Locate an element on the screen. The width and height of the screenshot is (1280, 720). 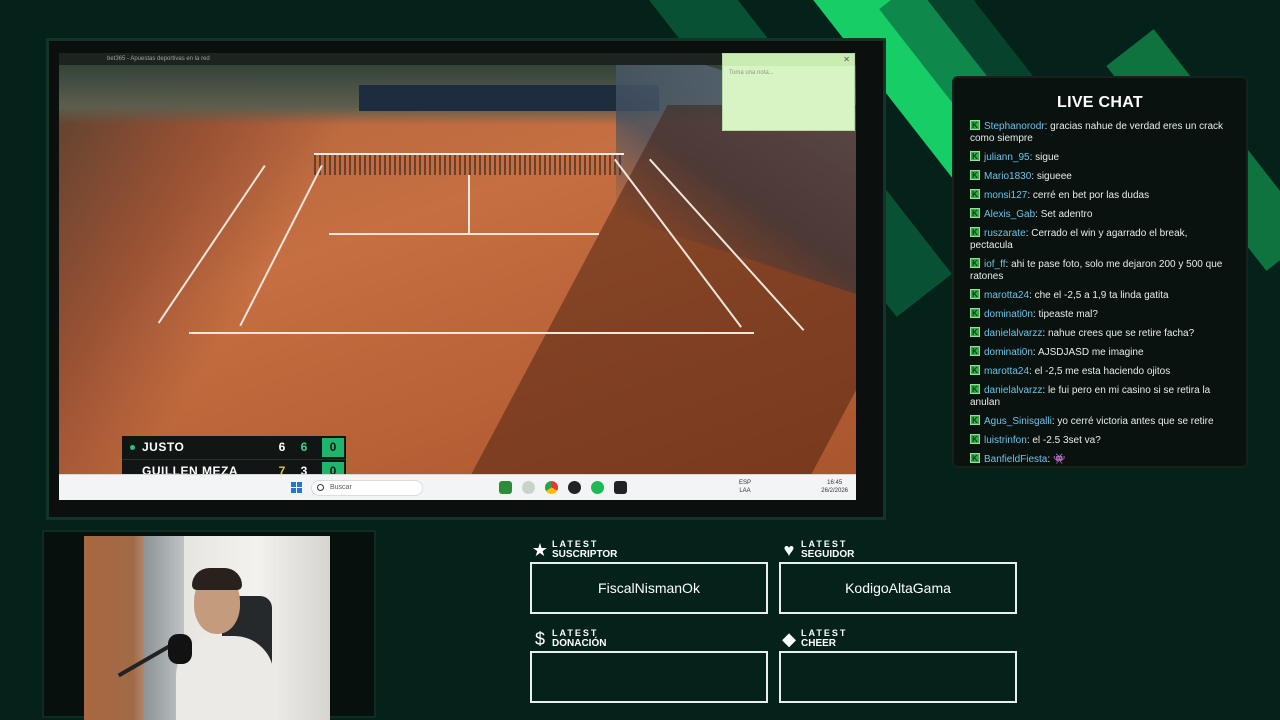
scoreboard-row: GUILLEN MEZA 7 3 0 is located at coordinates (234, 466).